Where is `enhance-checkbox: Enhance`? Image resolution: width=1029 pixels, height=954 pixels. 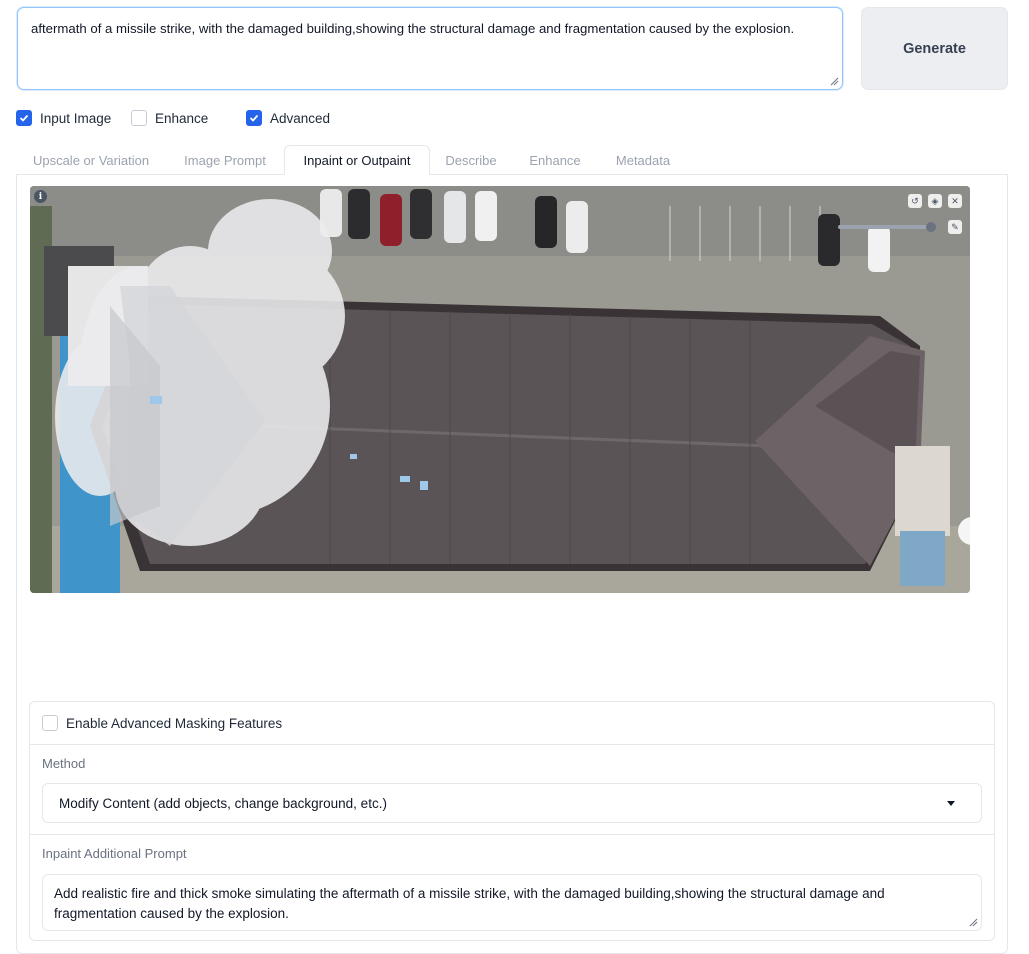 enhance-checkbox: Enhance is located at coordinates (169, 118).